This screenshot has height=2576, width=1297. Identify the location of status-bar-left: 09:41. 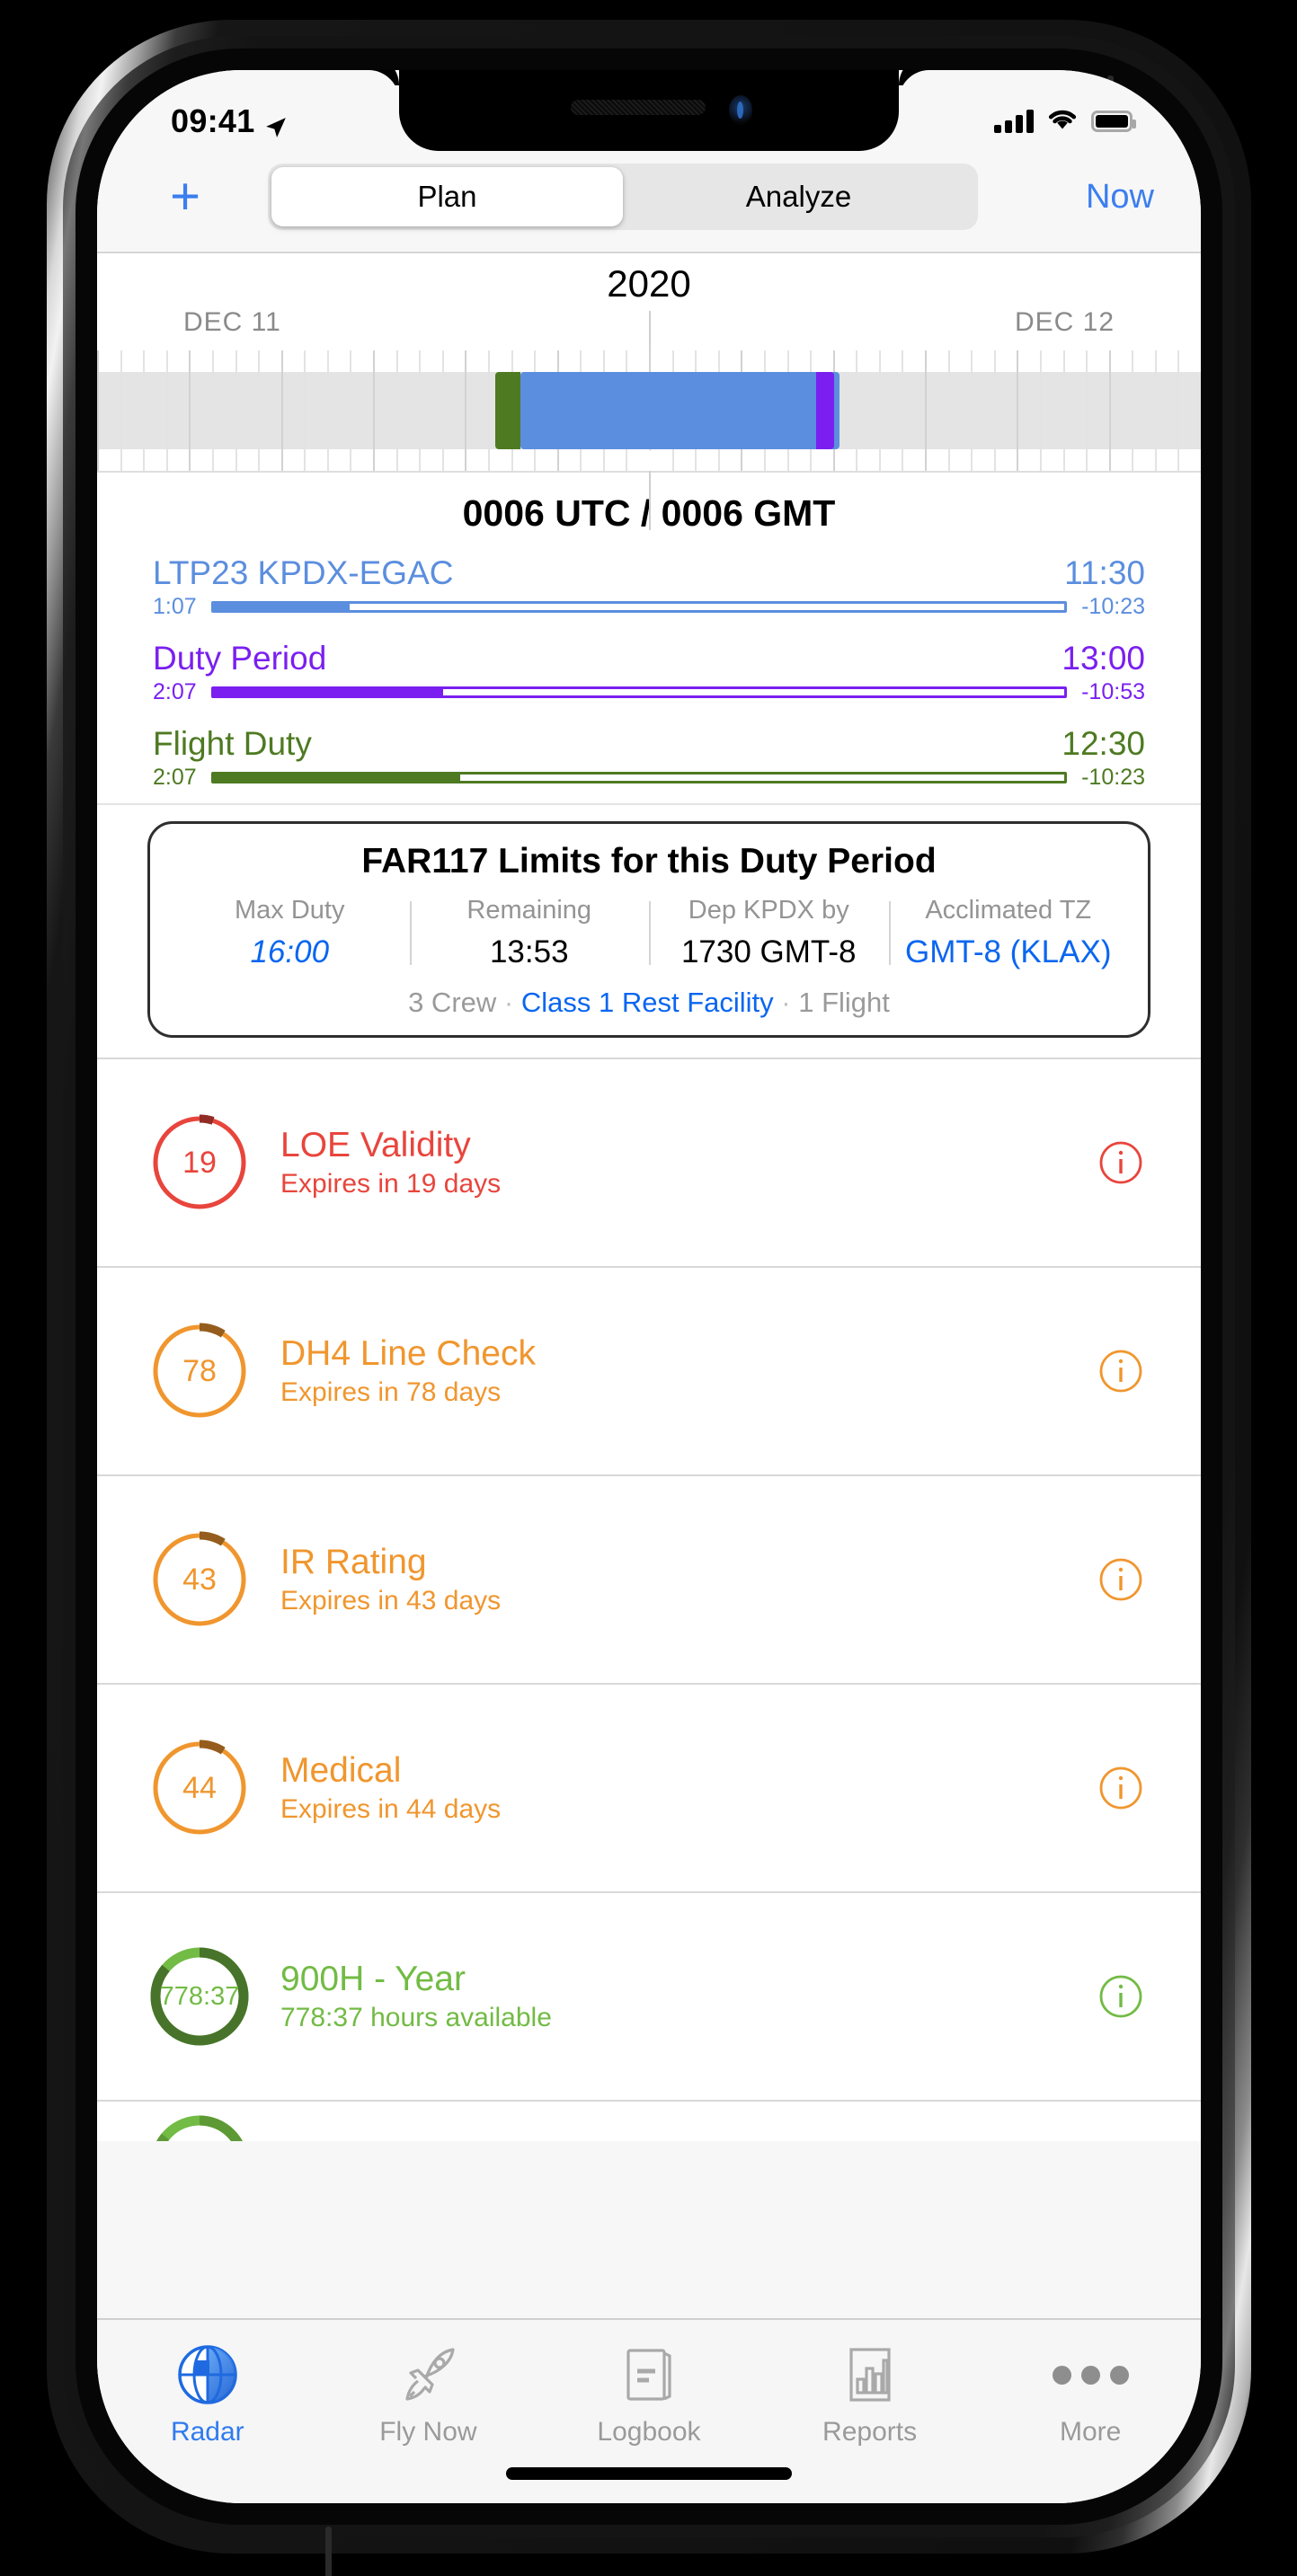
(229, 121).